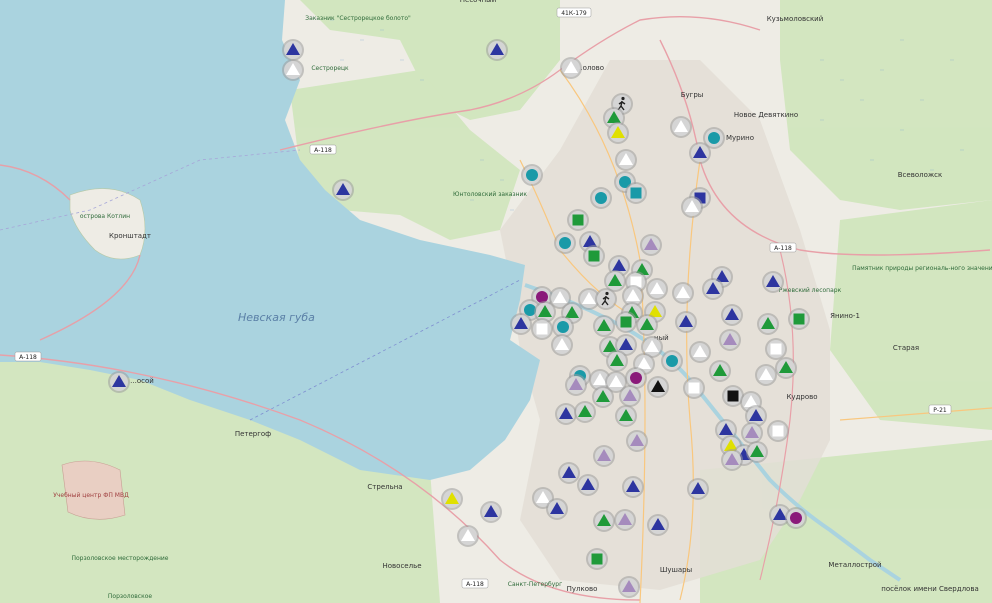 This screenshot has height=603, width=992. Describe the element at coordinates (801, 397) in the screenshot. I see `place-label: Кудрово` at that location.